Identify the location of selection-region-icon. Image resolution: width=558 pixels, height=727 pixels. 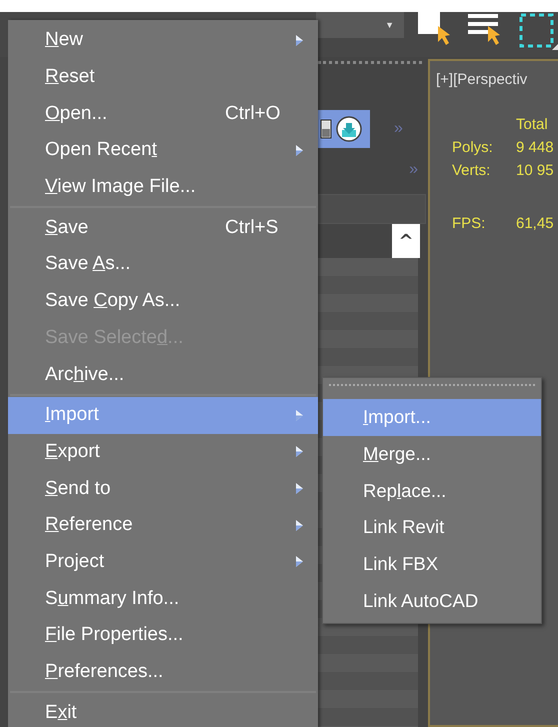
(538, 31).